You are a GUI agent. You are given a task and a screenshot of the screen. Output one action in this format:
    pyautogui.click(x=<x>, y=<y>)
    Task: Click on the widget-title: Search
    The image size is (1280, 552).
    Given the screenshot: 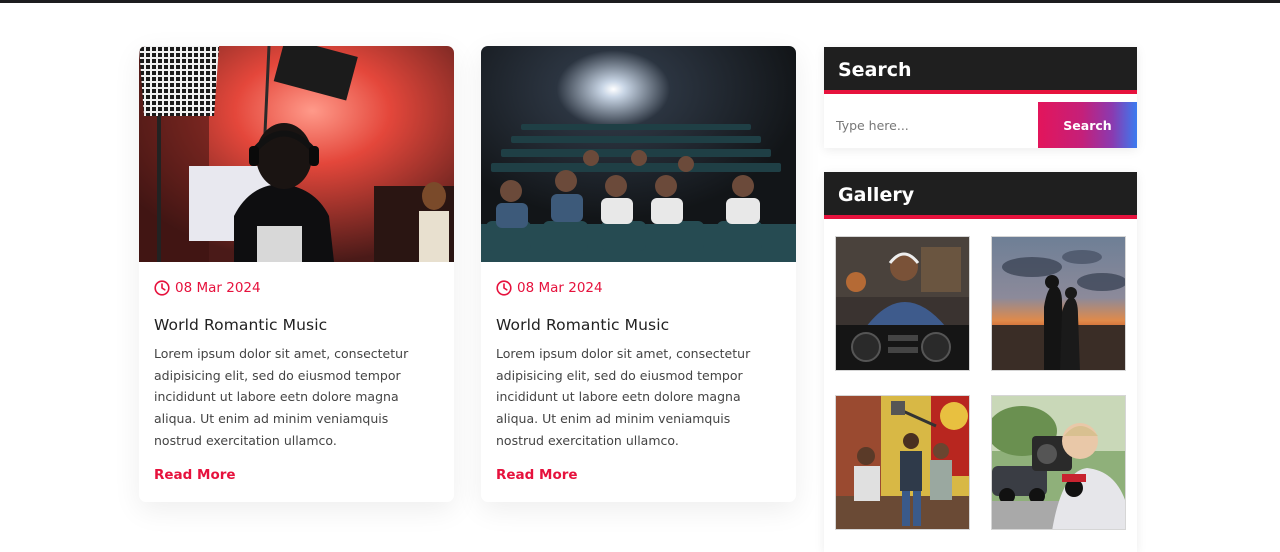 What is the action you would take?
    pyautogui.click(x=980, y=70)
    